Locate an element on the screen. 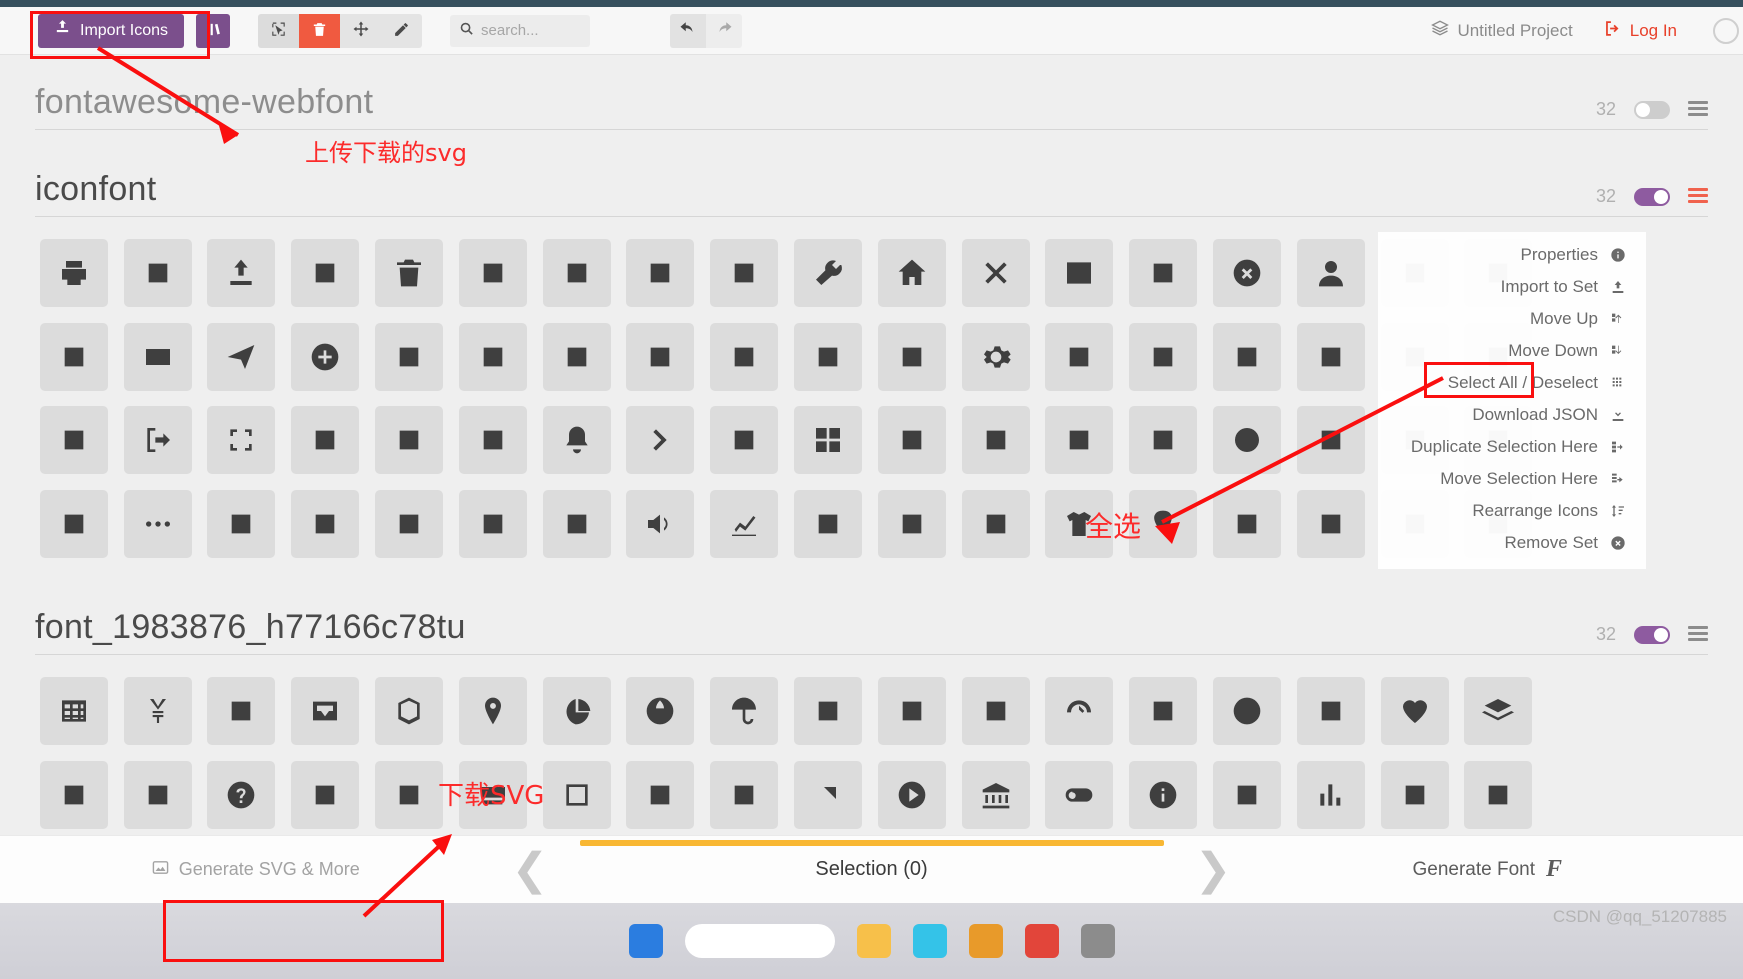 The width and height of the screenshot is (1743, 979). annotation-box-select-all is located at coordinates (1479, 380).